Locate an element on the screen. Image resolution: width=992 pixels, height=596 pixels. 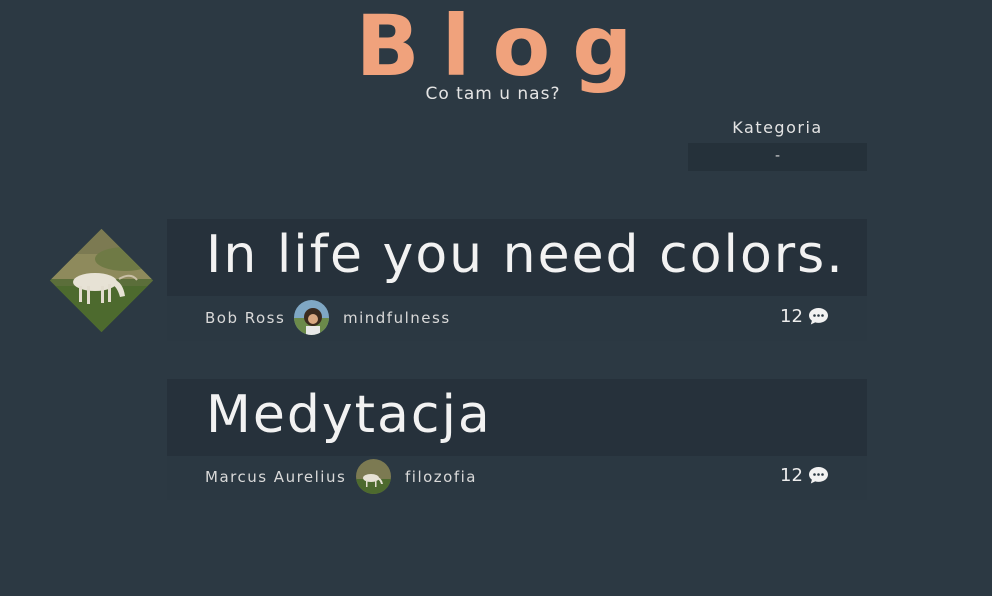
post-thumbnail is located at coordinates (101, 280).